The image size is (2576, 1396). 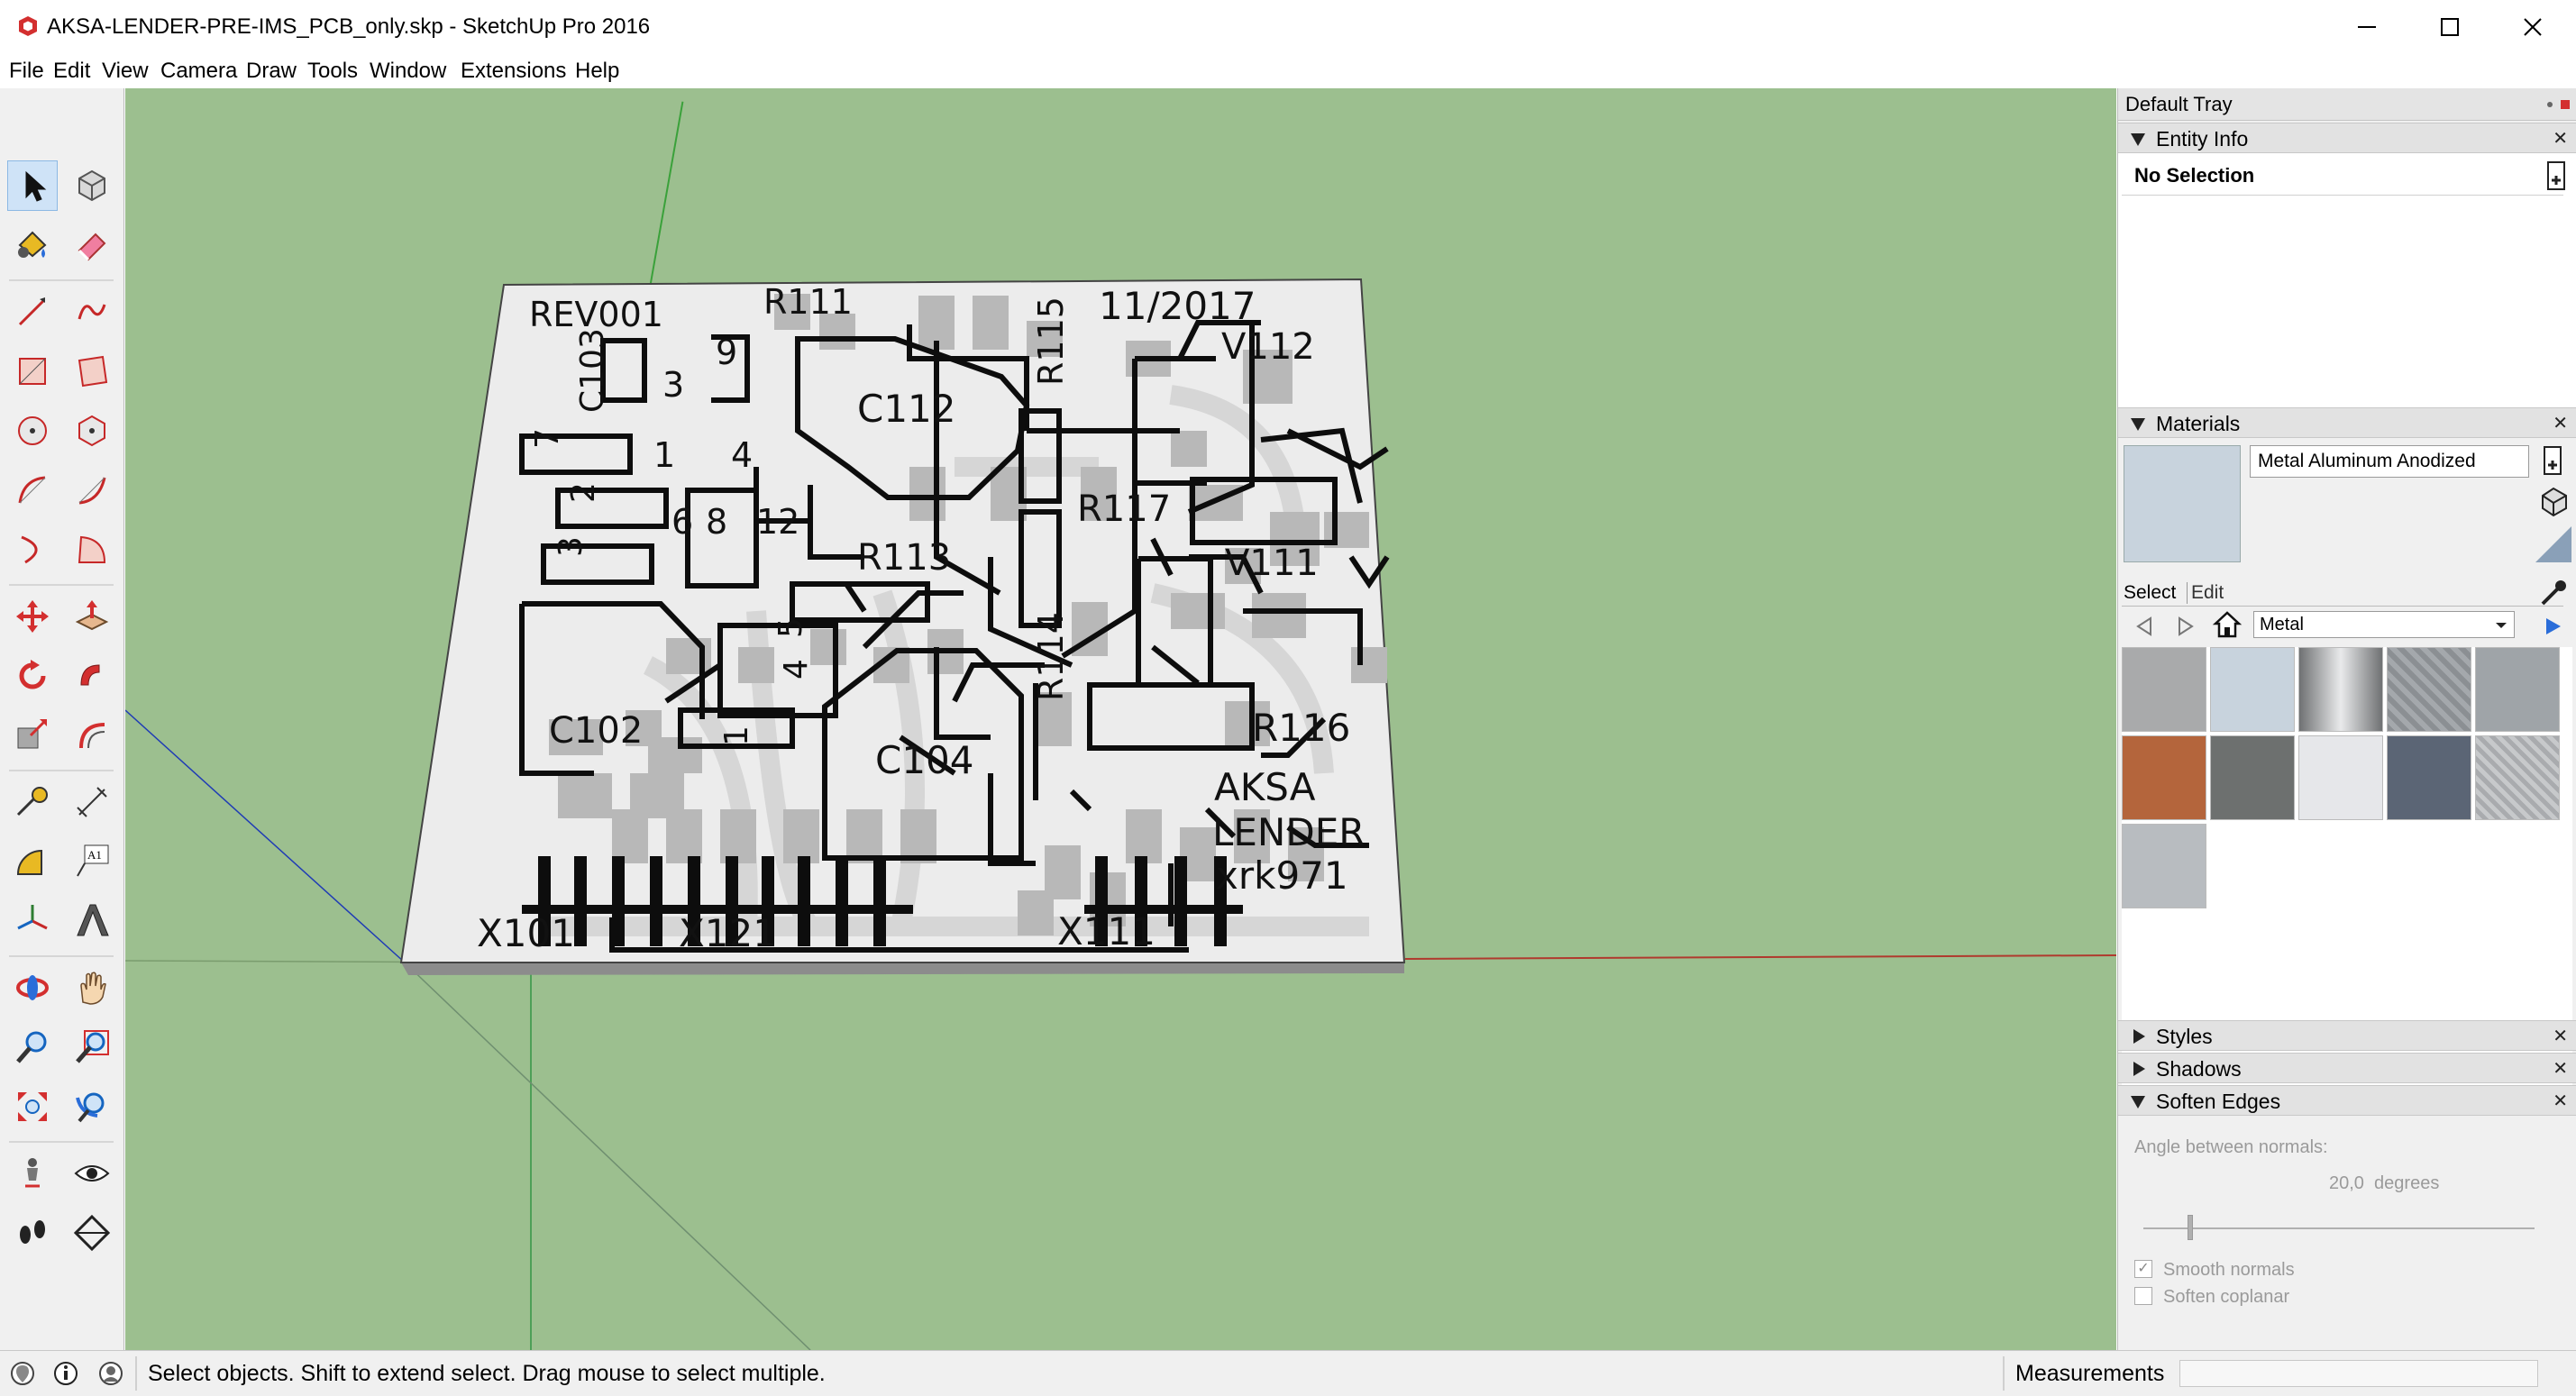 What do you see at coordinates (2150, 593) in the screenshot?
I see `materials-tab-select: Select` at bounding box center [2150, 593].